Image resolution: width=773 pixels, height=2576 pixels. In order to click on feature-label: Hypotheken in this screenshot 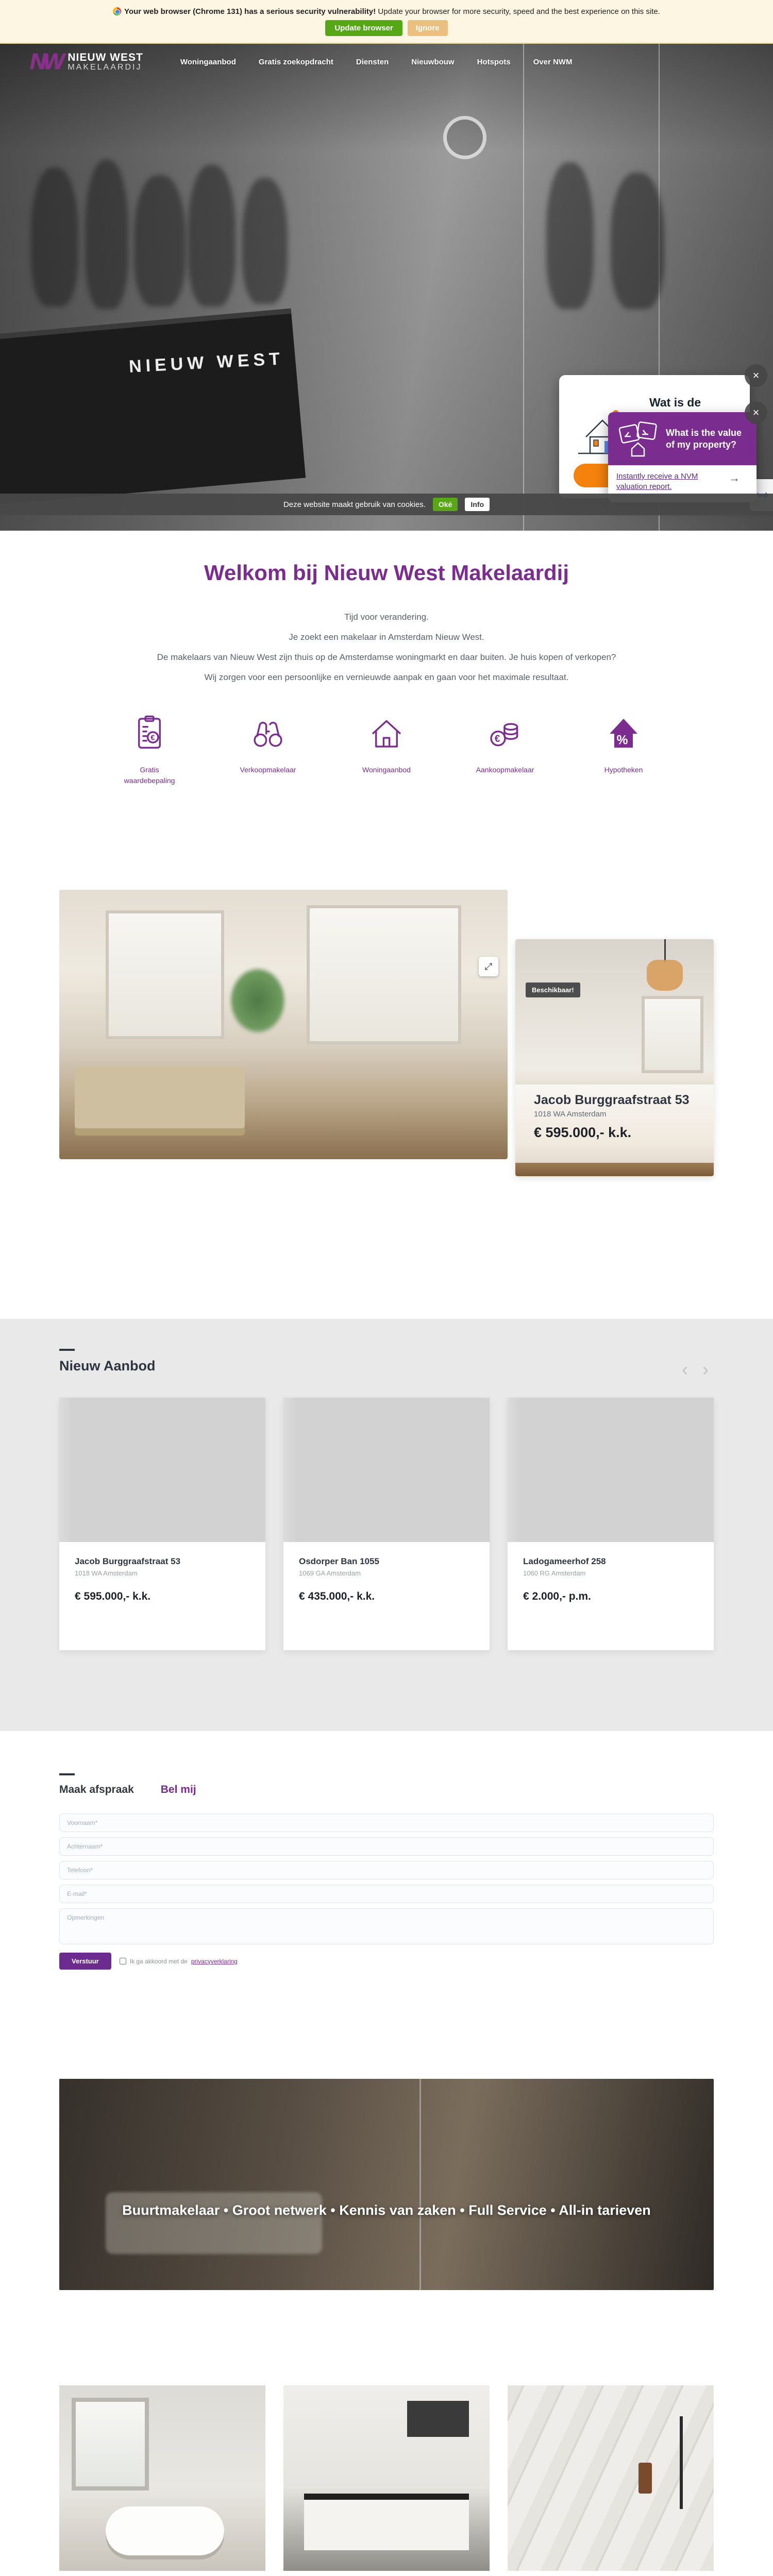, I will do `click(623, 770)`.